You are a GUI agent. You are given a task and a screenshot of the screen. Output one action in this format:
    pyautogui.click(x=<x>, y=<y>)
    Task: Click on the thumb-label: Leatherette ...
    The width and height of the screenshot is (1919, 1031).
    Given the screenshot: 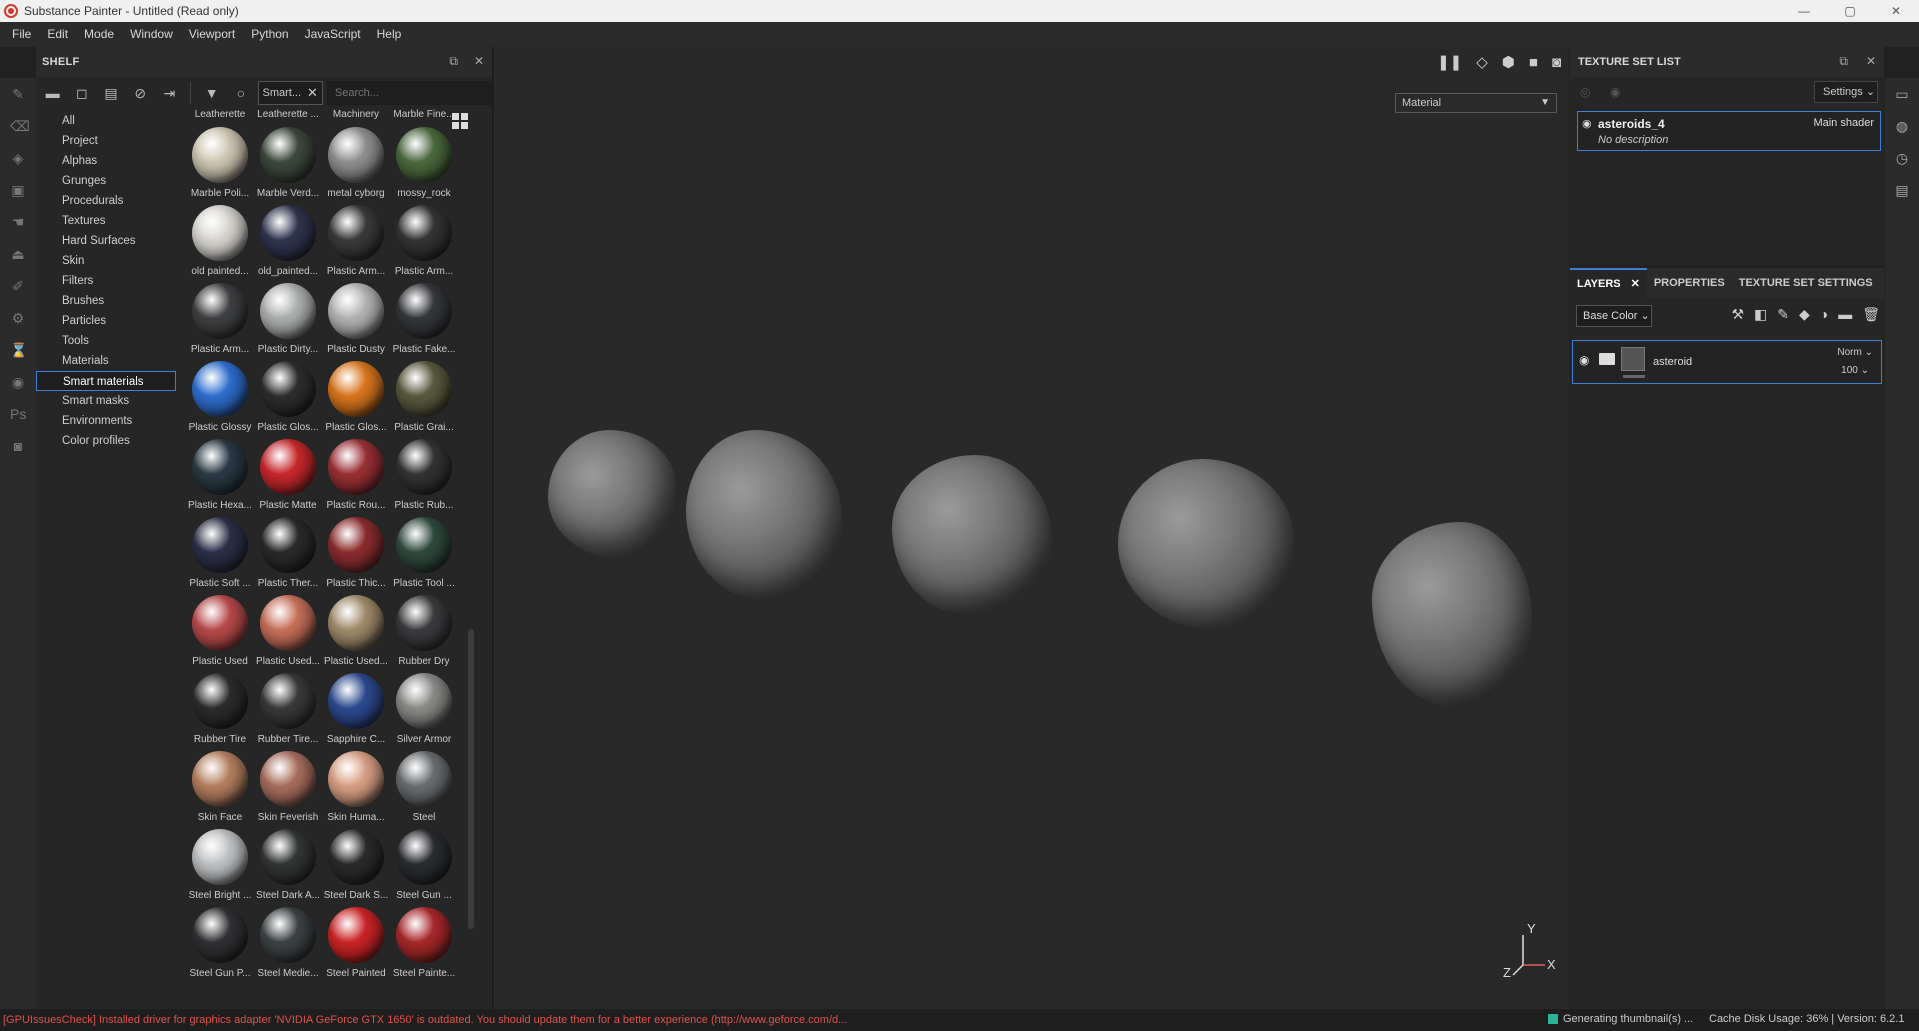 What is the action you would take?
    pyautogui.click(x=288, y=116)
    